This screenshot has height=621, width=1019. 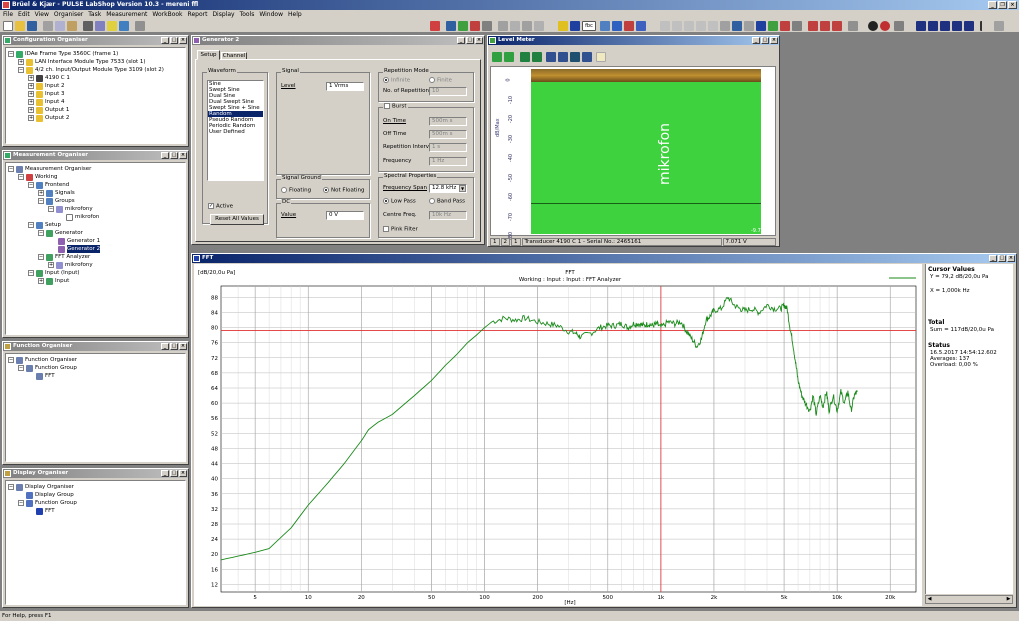 I want to click on tree-item-groups: − Groups, so click(x=56, y=201).